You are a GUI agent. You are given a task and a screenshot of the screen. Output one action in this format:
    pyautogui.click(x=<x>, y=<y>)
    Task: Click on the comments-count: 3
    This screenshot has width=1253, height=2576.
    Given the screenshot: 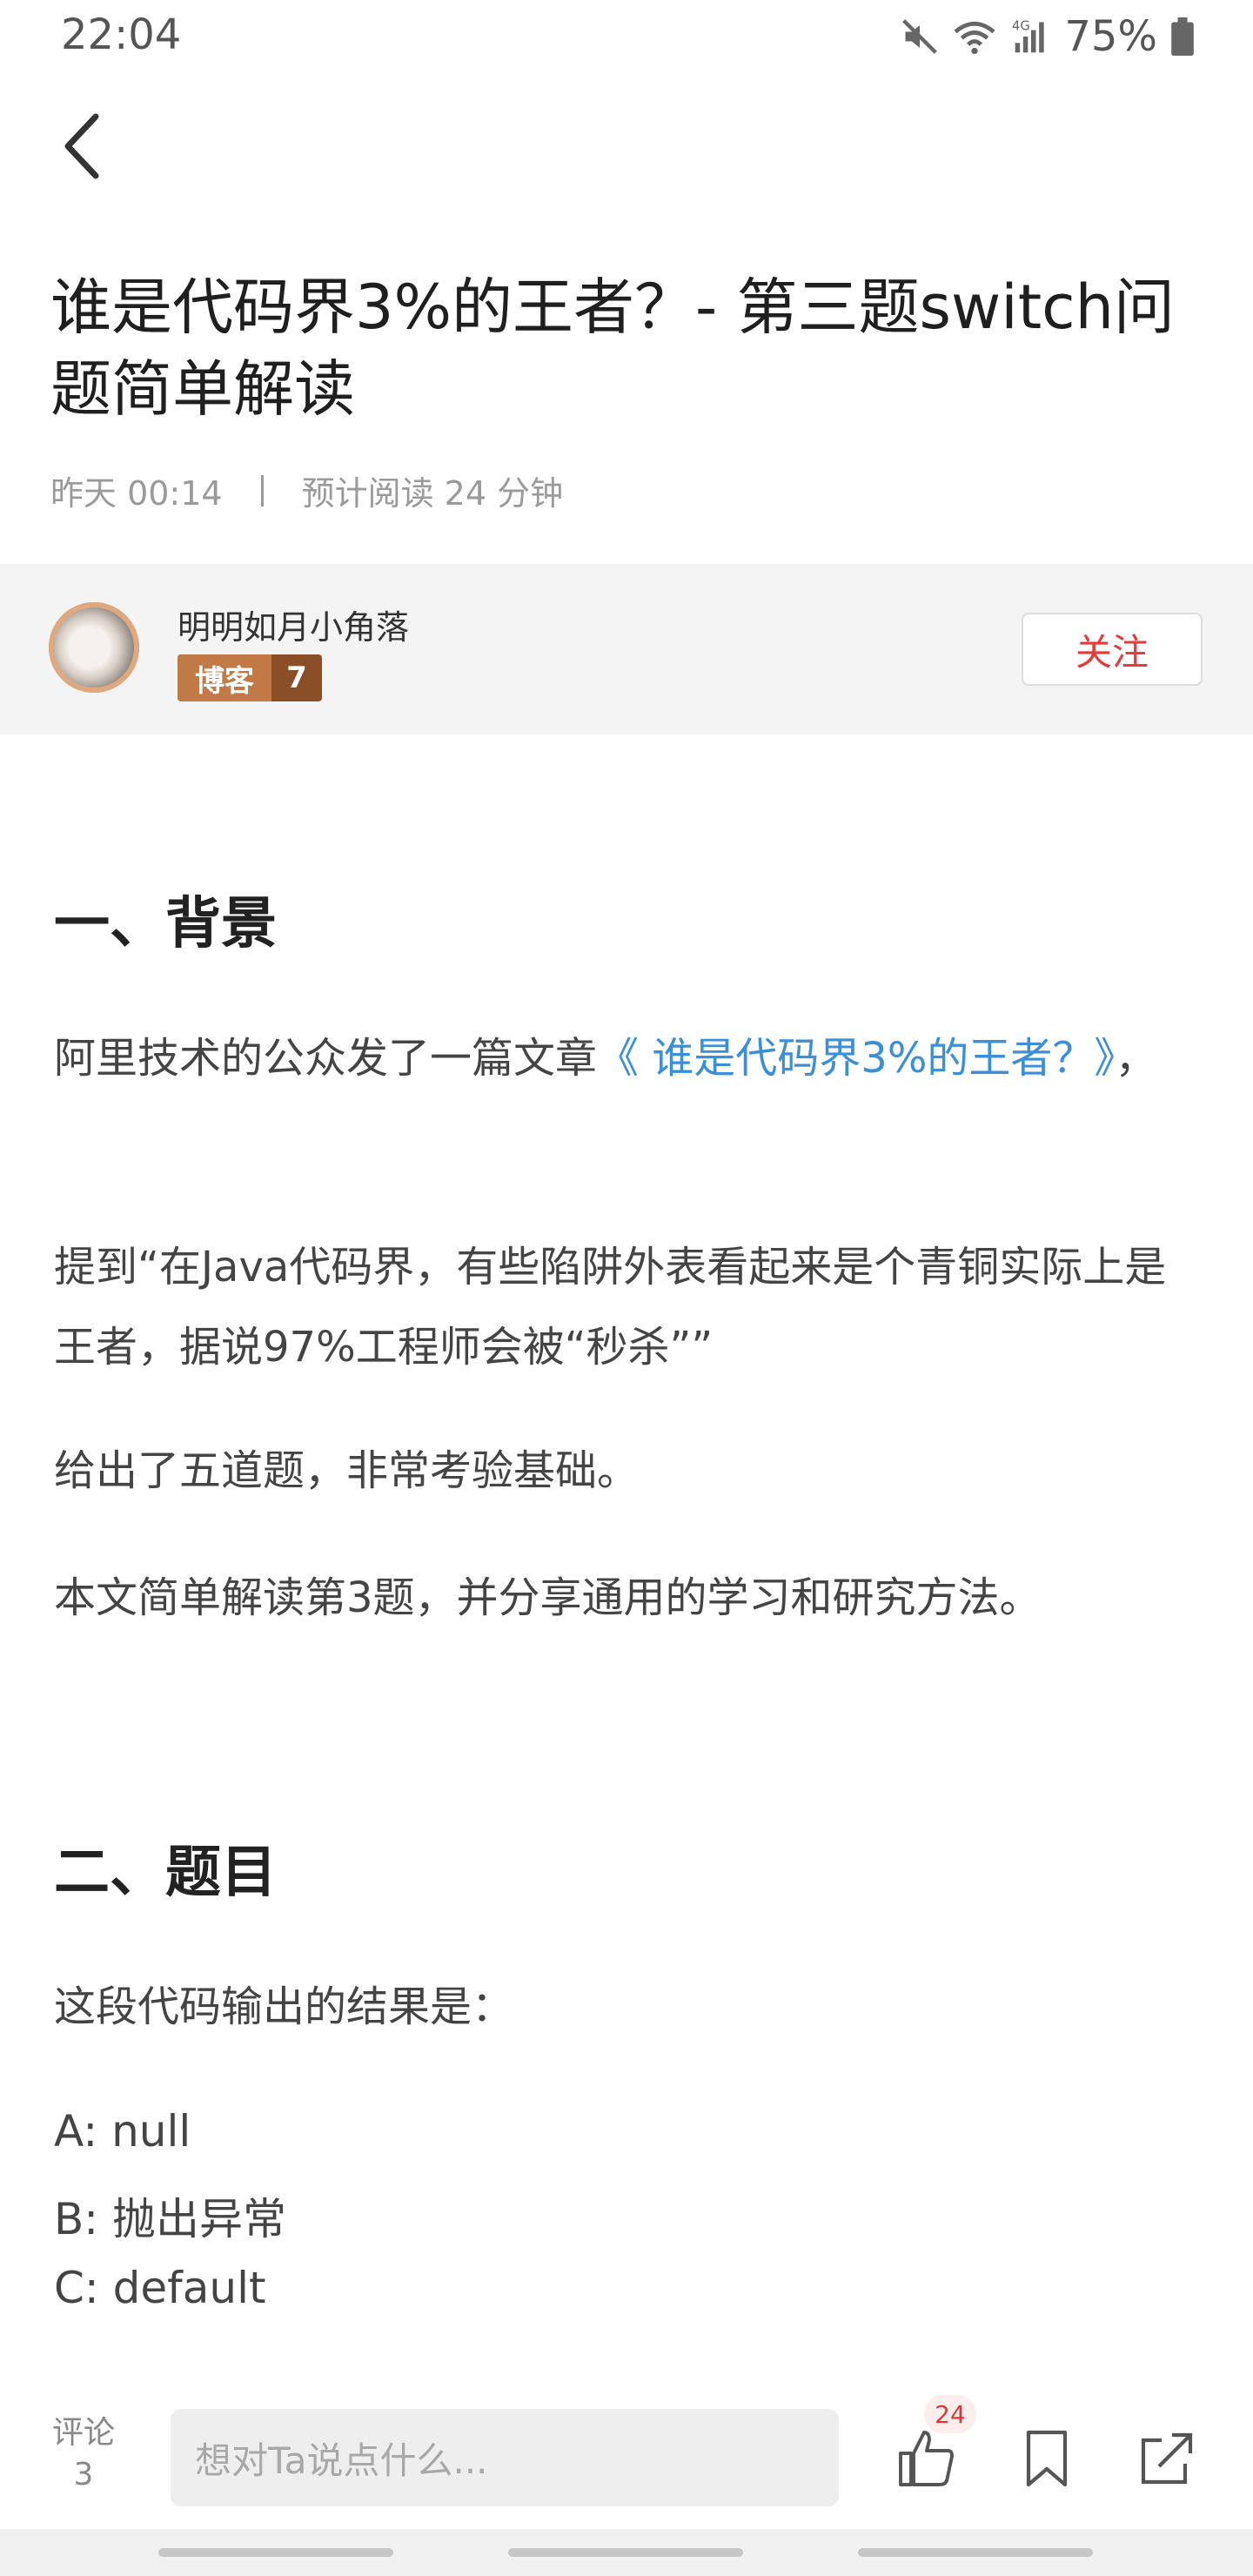 What is the action you would take?
    pyautogui.click(x=83, y=2474)
    